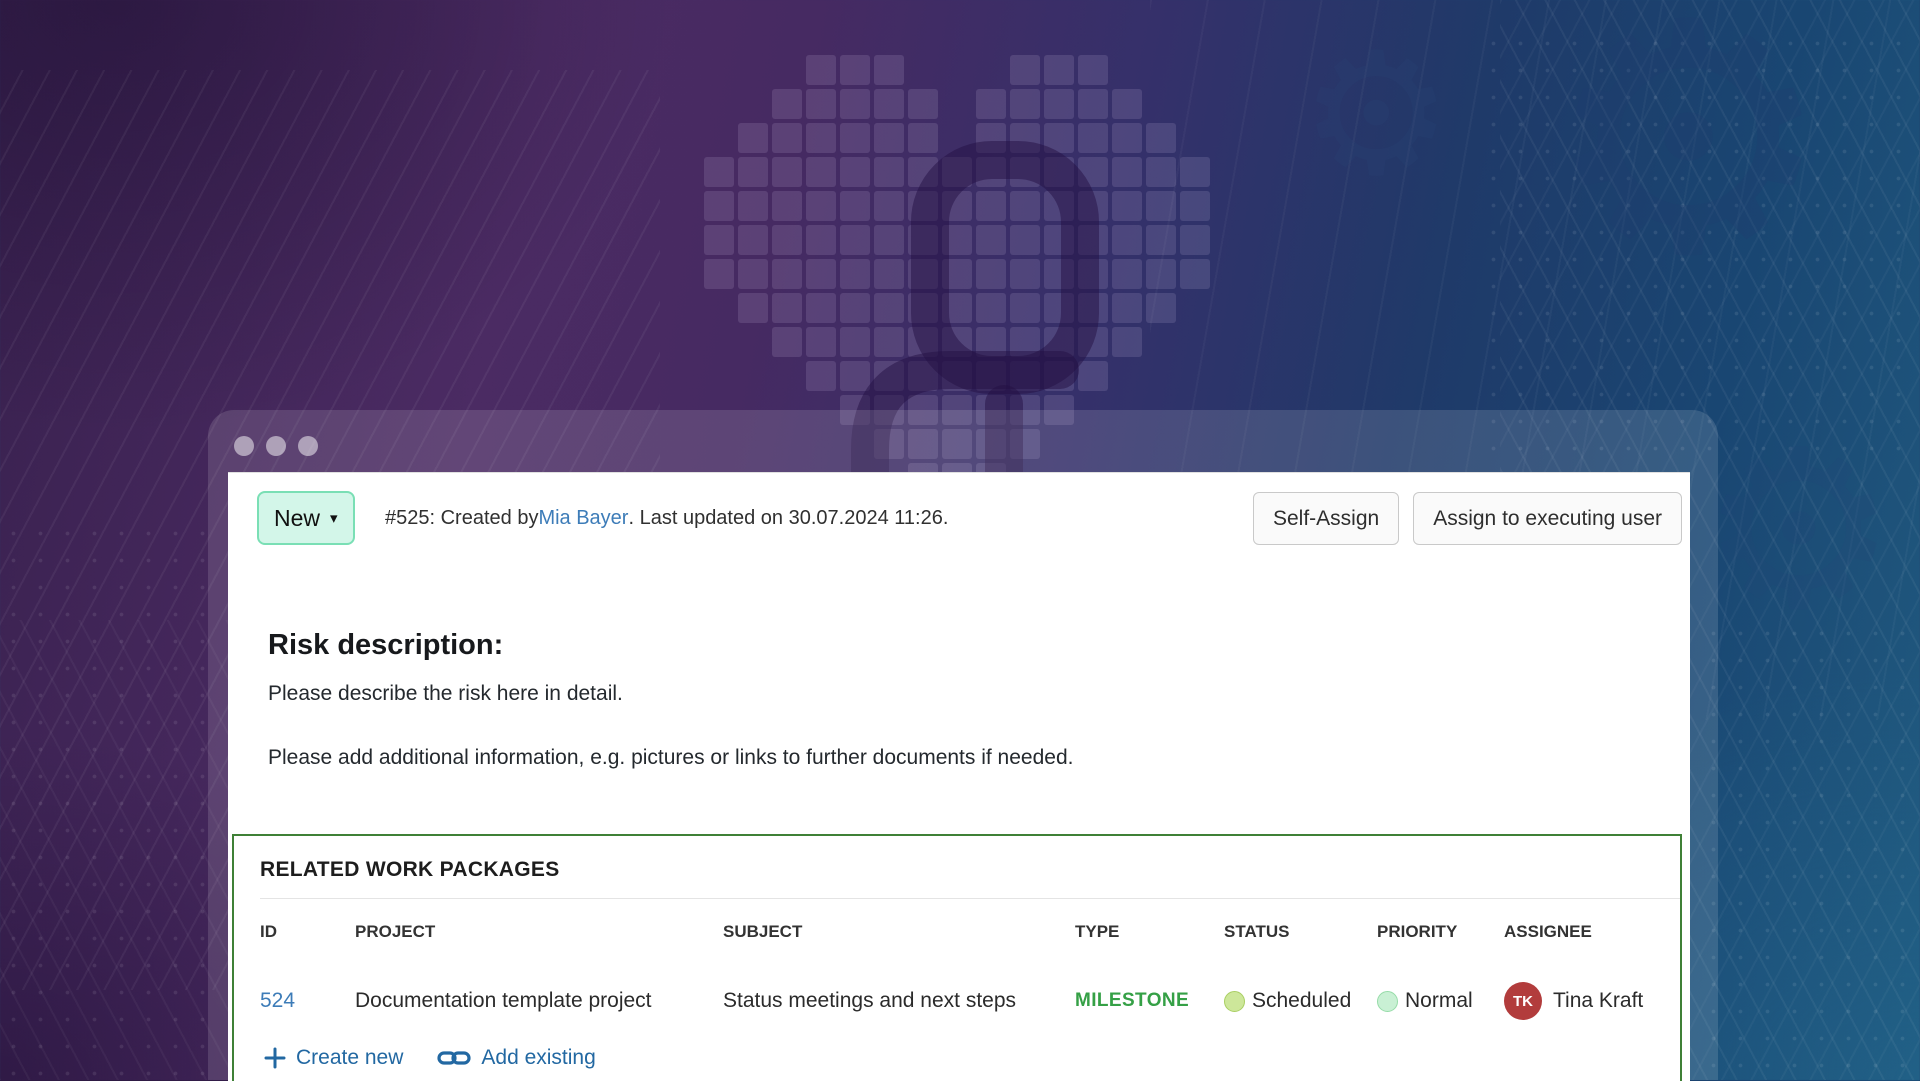 The width and height of the screenshot is (1920, 1081). Describe the element at coordinates (430, 1058) in the screenshot. I see `related-actions: Create new Add existing` at that location.